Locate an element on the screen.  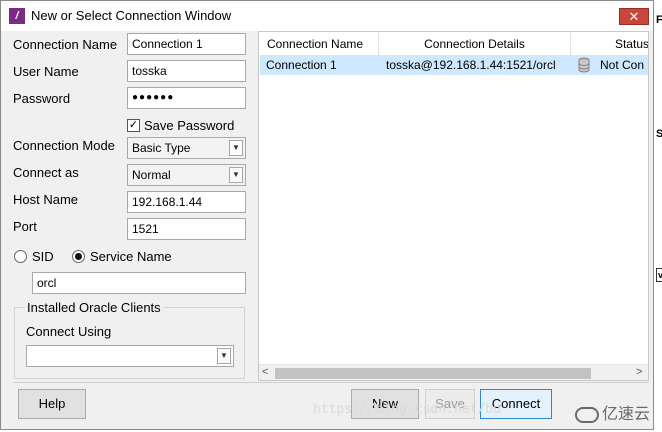
sid-label: SID is located at coordinates (43, 256).